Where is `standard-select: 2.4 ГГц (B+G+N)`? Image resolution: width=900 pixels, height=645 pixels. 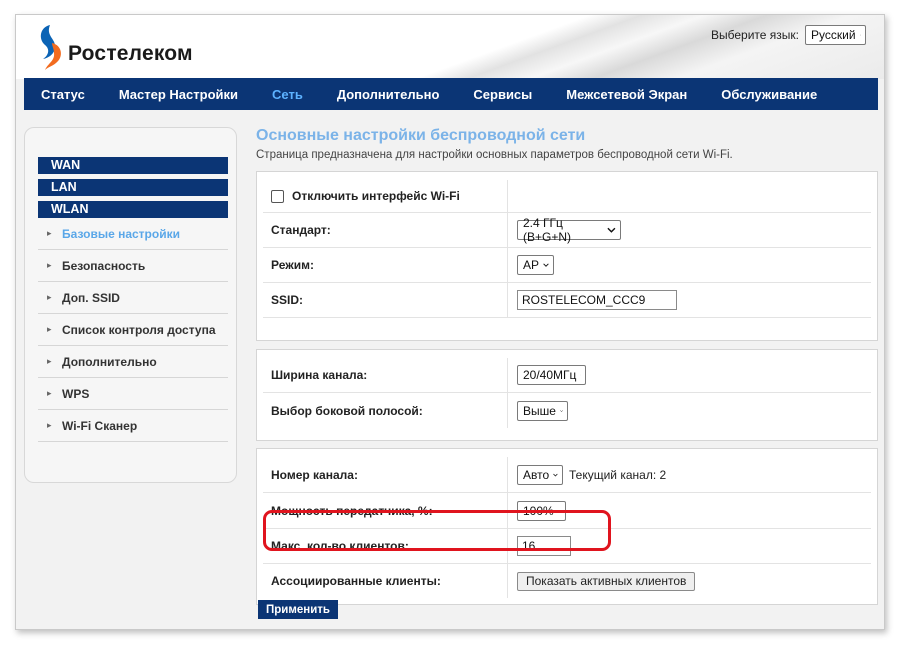
standard-select: 2.4 ГГц (B+G+N) is located at coordinates (569, 230).